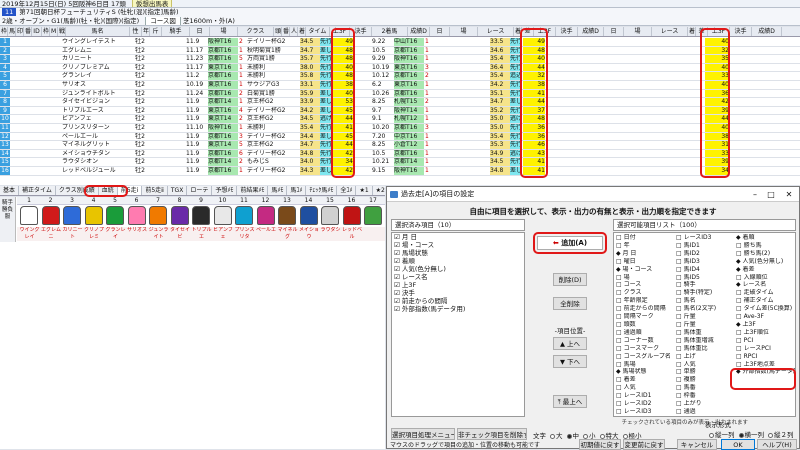 The width and height of the screenshot is (800, 450). Describe the element at coordinates (755, 435) in the screenshot. I see `display-mode-option: 横一列` at that location.